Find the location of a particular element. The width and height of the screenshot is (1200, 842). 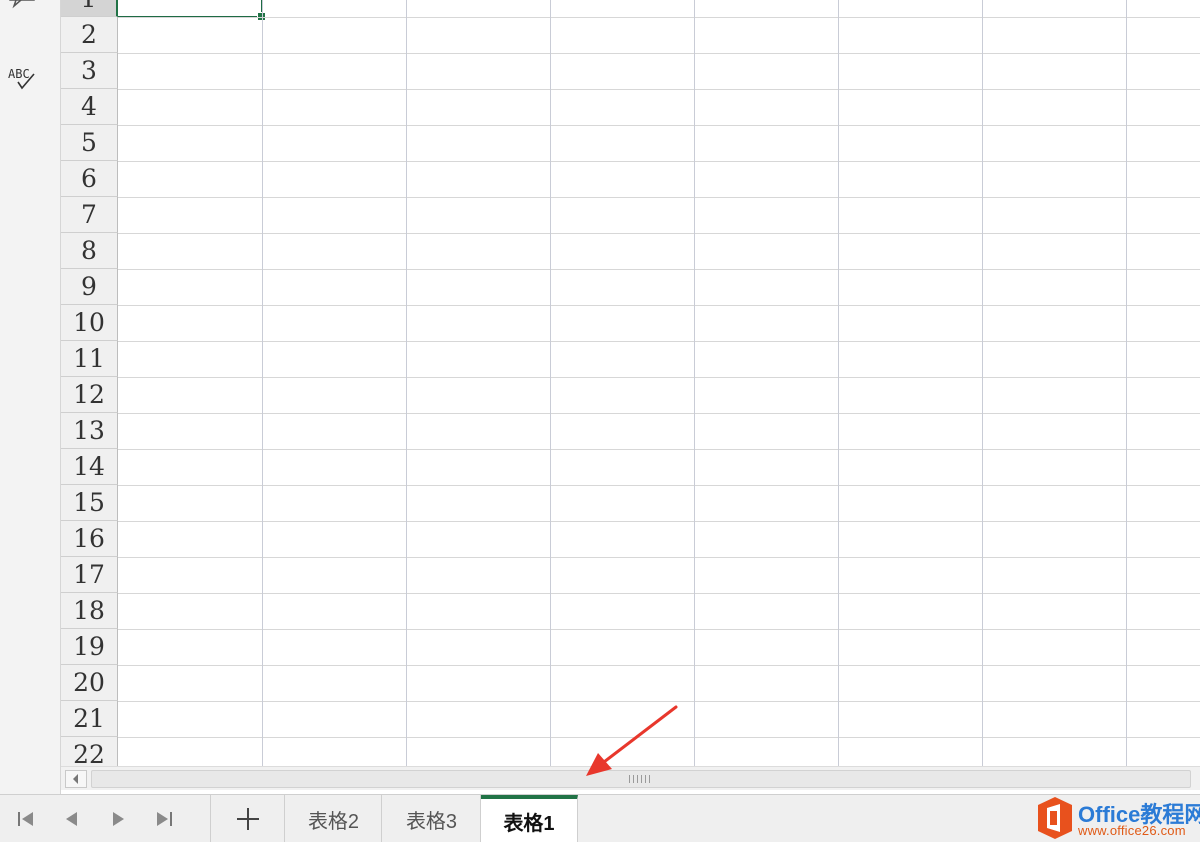

row-header-19: 19 is located at coordinates (89, 647).